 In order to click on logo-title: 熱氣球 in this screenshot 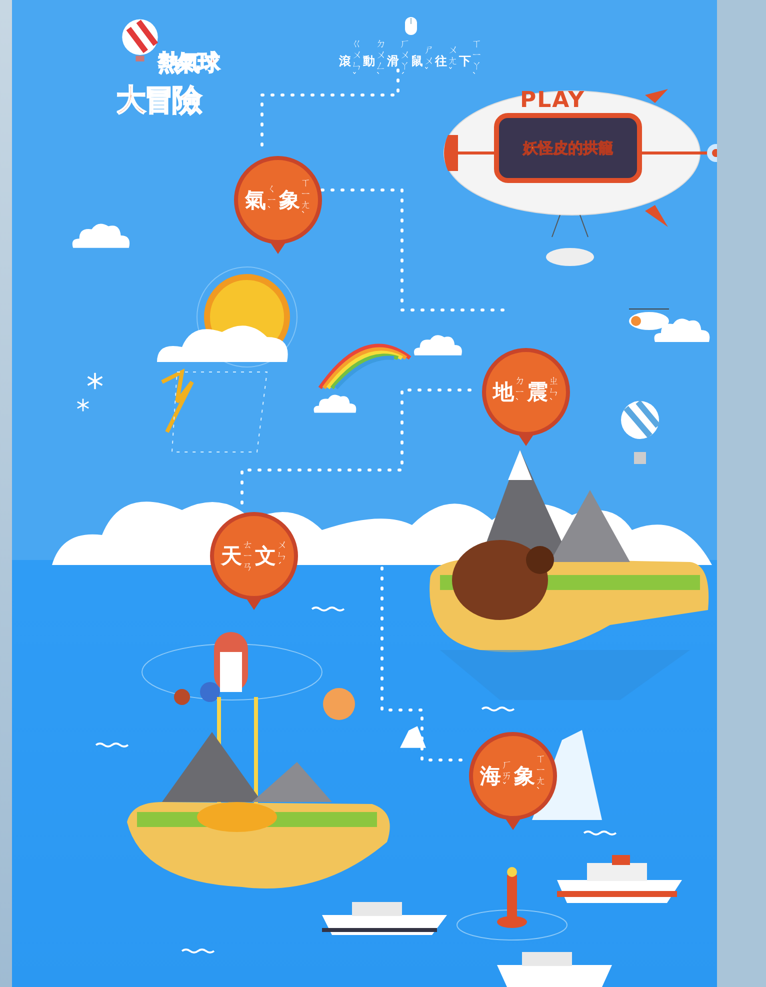, I will do `click(188, 64)`.